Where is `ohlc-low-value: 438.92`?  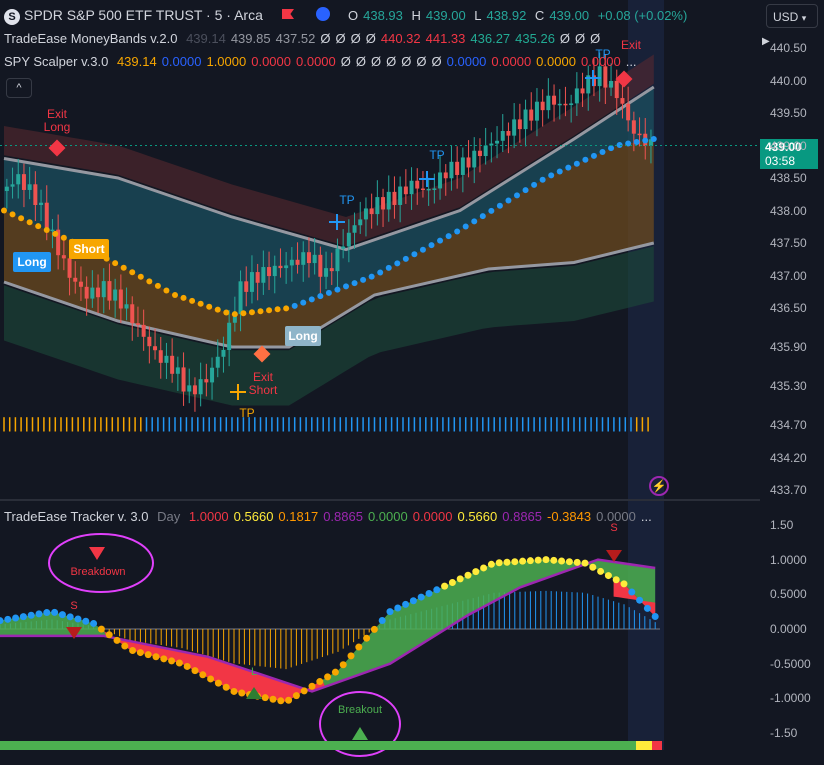
ohlc-low-value: 438.92 is located at coordinates (506, 15).